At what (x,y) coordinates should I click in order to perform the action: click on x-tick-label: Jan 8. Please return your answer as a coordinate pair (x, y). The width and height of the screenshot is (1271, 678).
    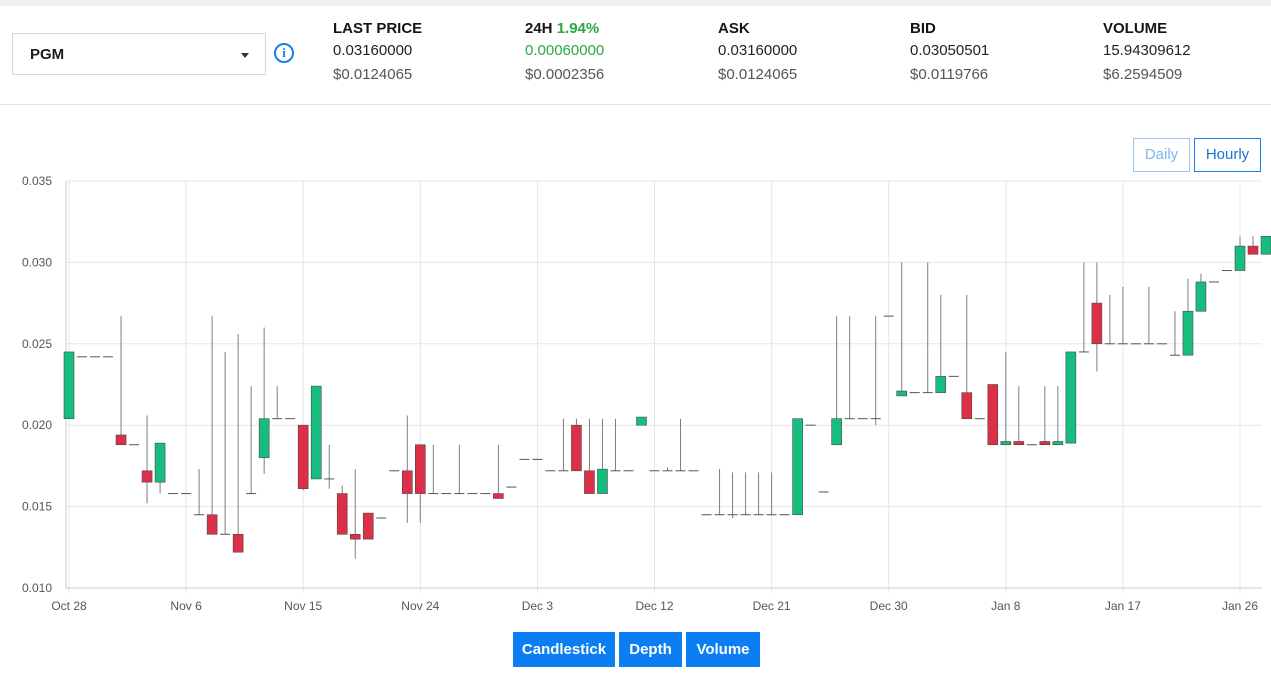
    Looking at the image, I should click on (1006, 606).